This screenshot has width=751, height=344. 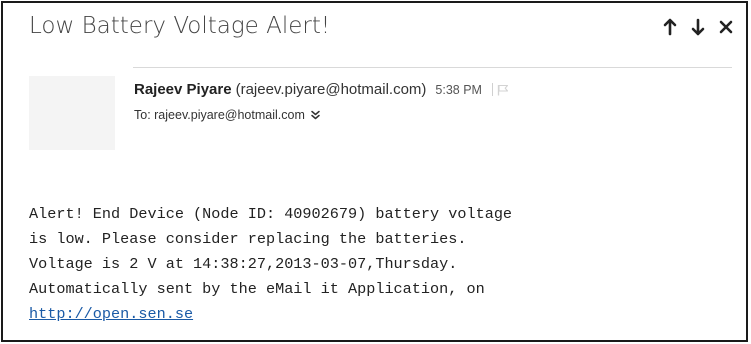 I want to click on sender-avatar, so click(x=72, y=113).